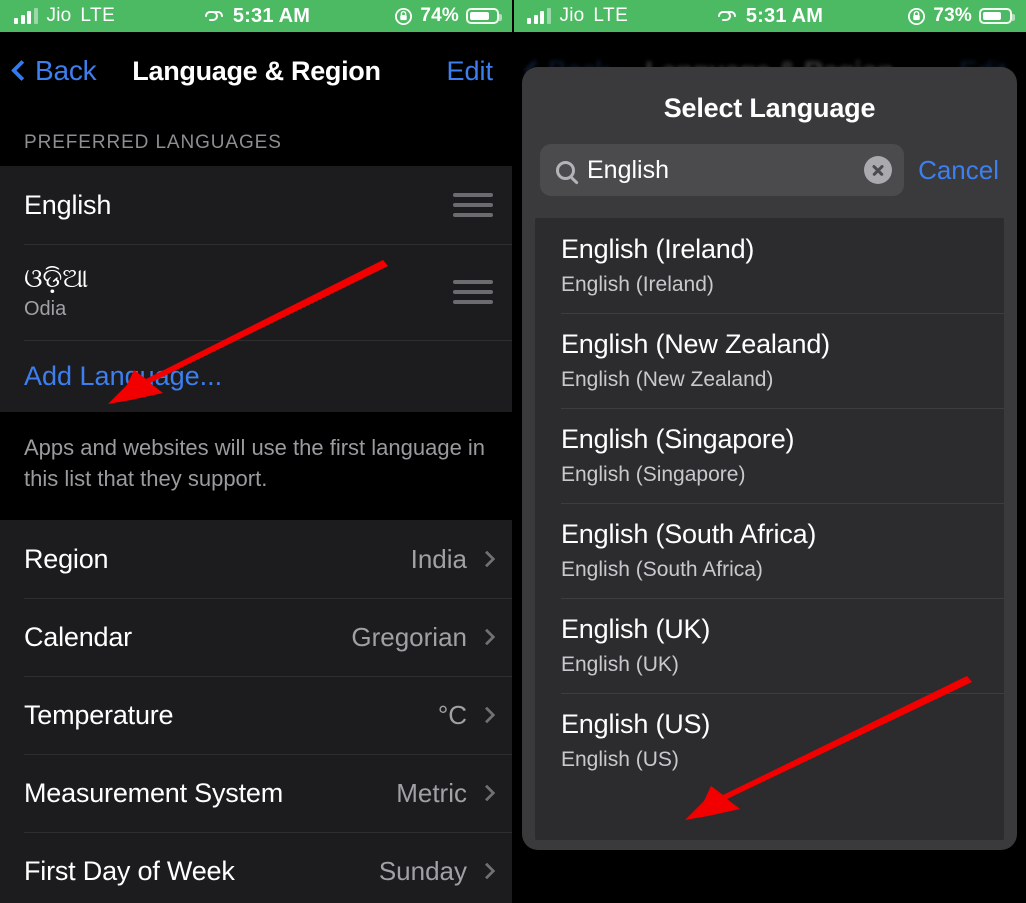  I want to click on language-name: English (UK), so click(636, 629).